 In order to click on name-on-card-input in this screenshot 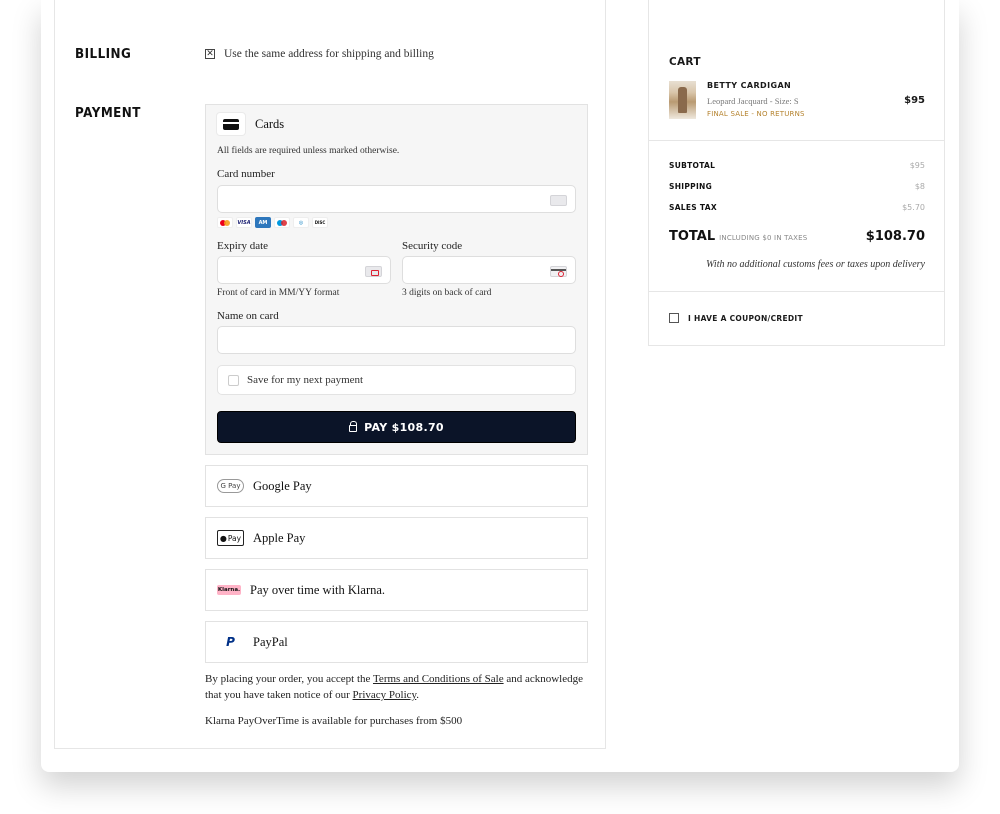, I will do `click(396, 340)`.